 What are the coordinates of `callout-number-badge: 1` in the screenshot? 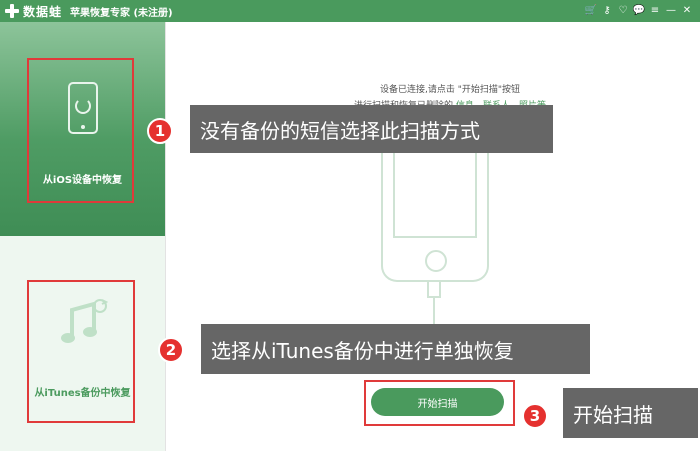 It's located at (160, 131).